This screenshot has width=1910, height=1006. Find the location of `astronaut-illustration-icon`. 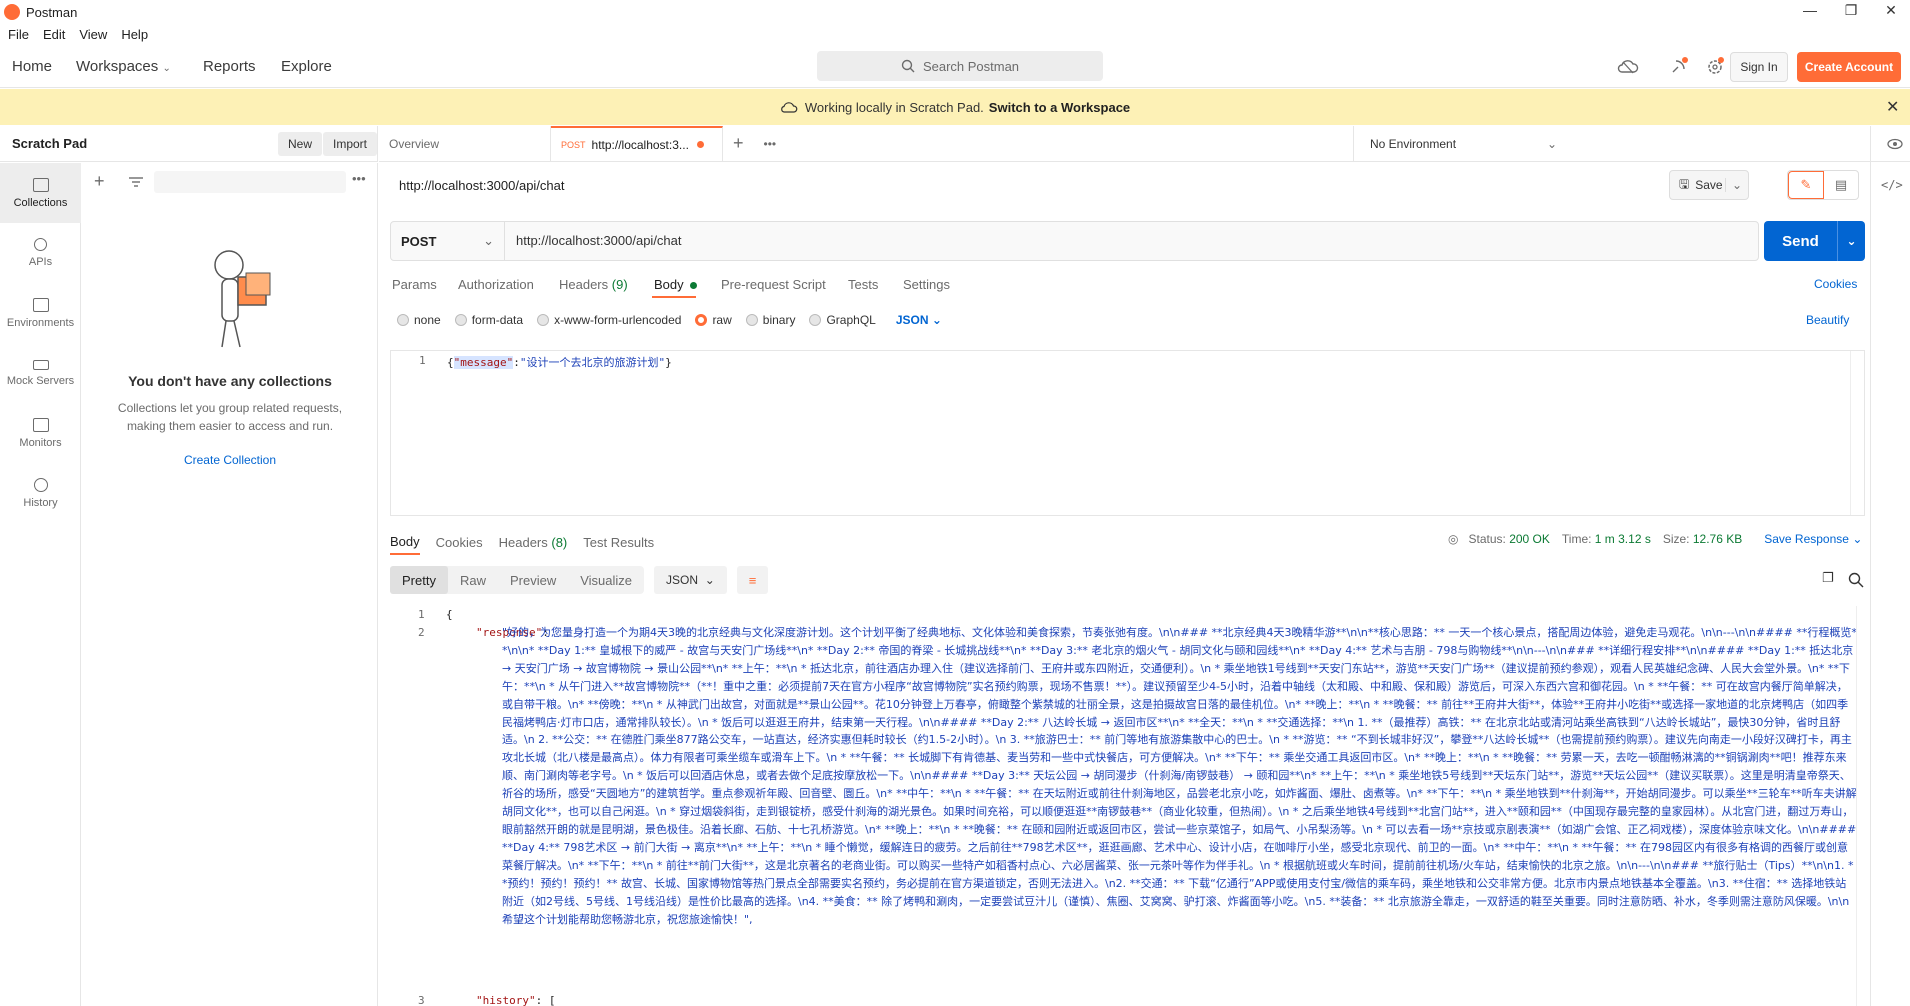

astronaut-illustration-icon is located at coordinates (242, 299).